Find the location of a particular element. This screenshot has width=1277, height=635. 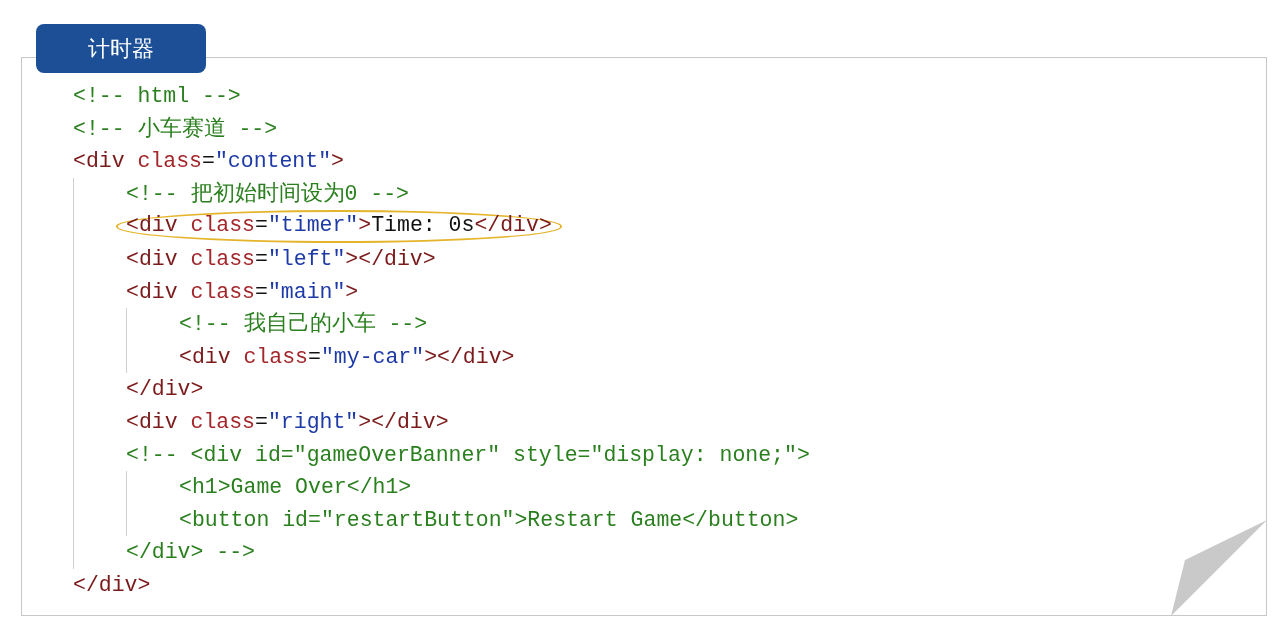

code-line: <!-- 小车赛道 --> is located at coordinates (175, 129).